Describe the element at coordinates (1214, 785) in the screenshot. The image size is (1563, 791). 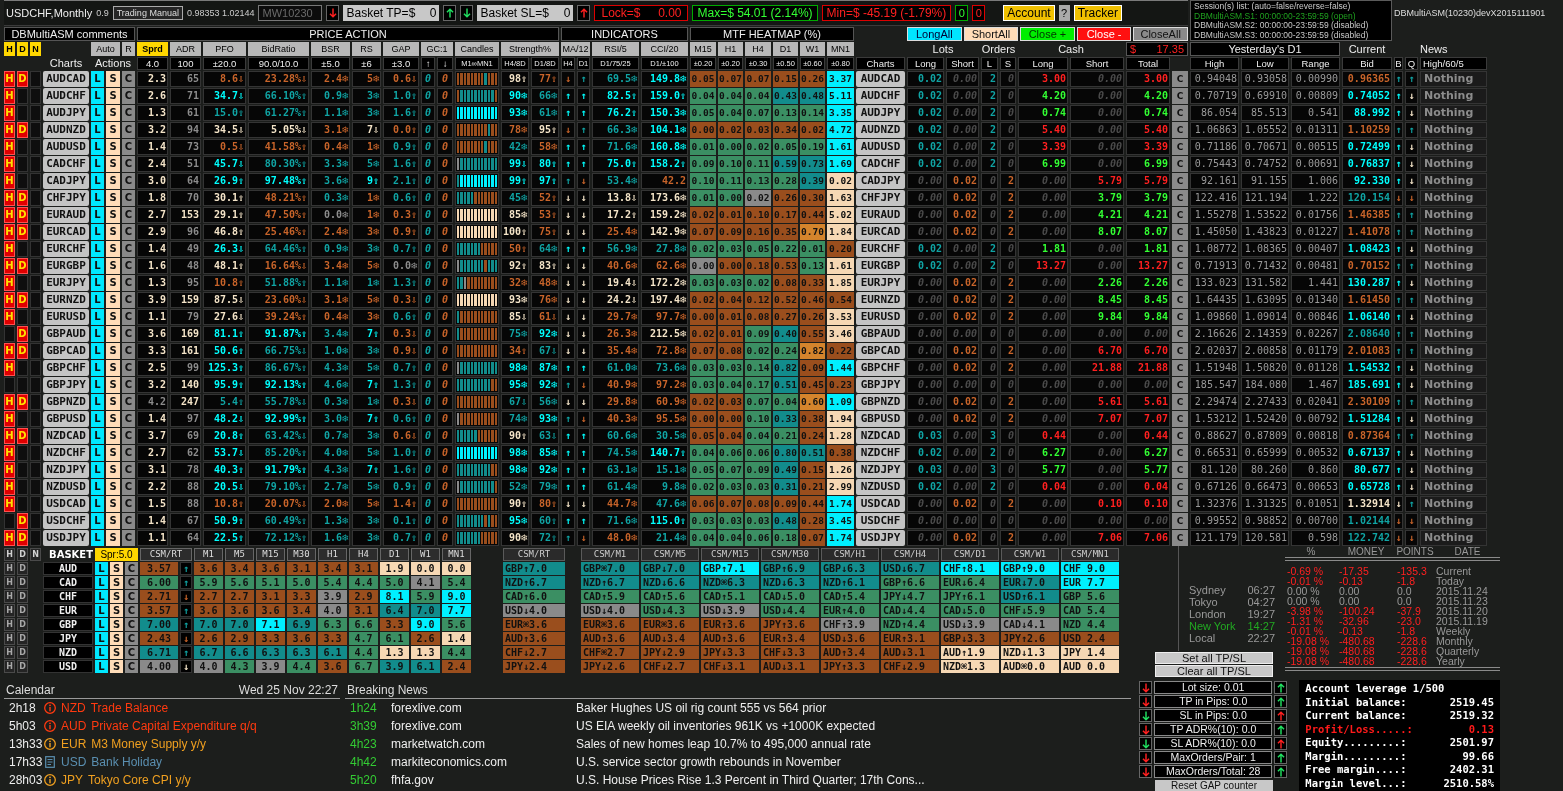
I see `reset-button: Reset GAP counter` at that location.